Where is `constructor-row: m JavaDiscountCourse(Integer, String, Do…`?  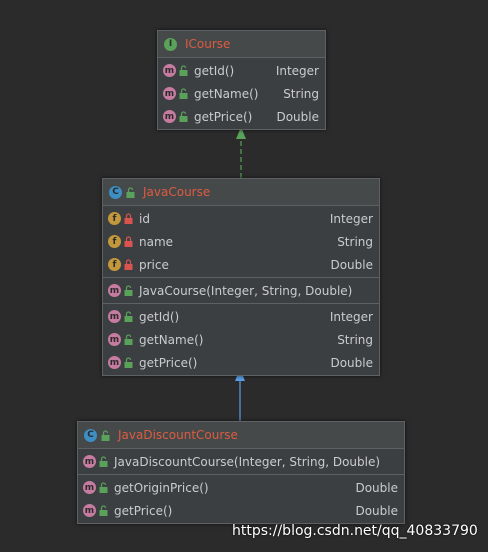
constructor-row: m JavaDiscountCourse(Integer, String, Do… is located at coordinates (241, 461).